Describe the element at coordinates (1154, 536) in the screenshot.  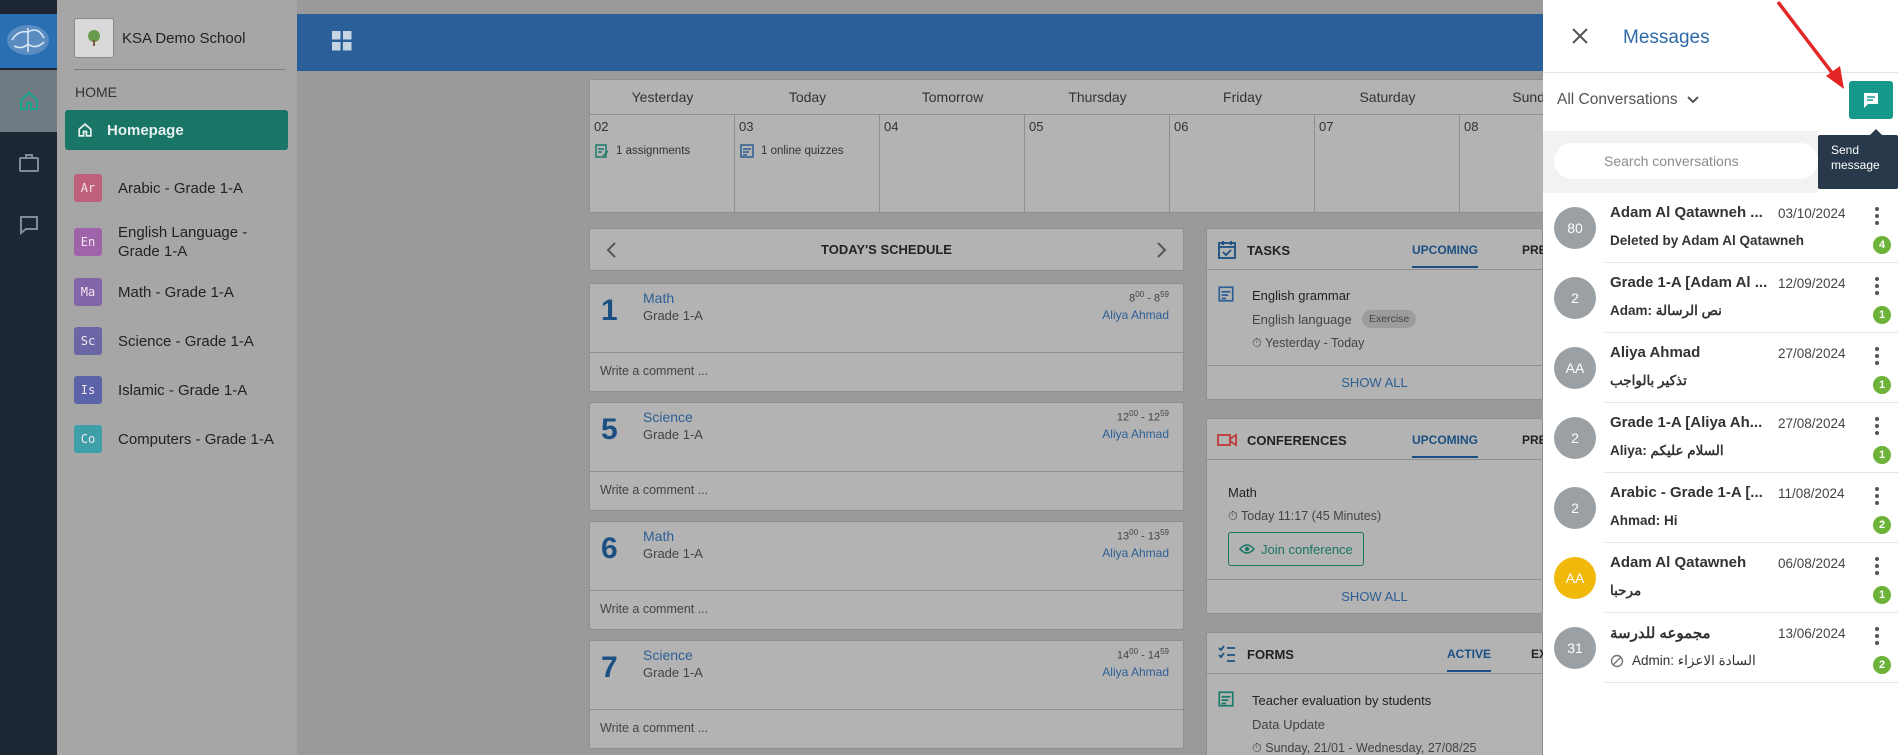
I see `end-hour: 13` at that location.